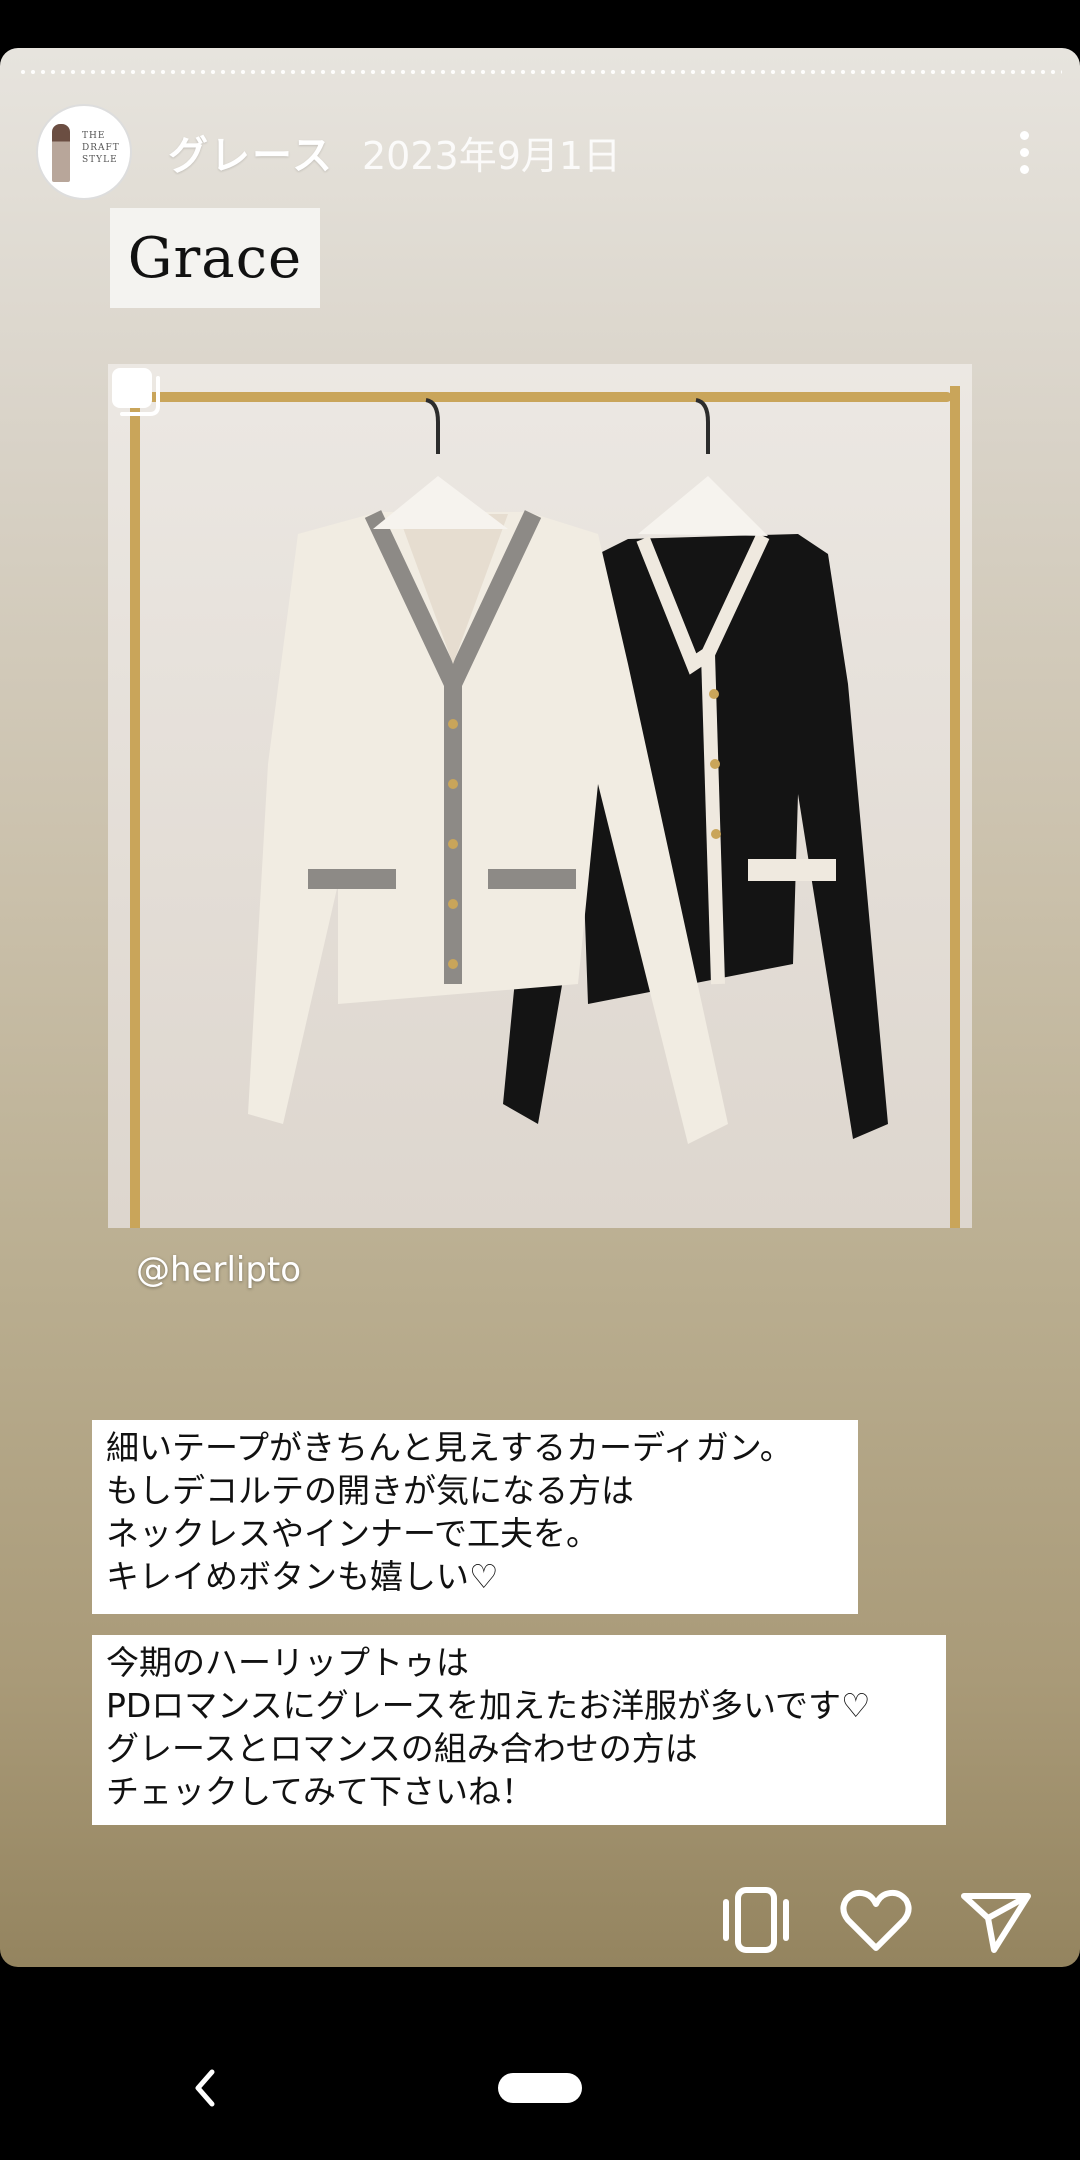 This screenshot has height=2160, width=1080. I want to click on back-icon, so click(205, 2088).